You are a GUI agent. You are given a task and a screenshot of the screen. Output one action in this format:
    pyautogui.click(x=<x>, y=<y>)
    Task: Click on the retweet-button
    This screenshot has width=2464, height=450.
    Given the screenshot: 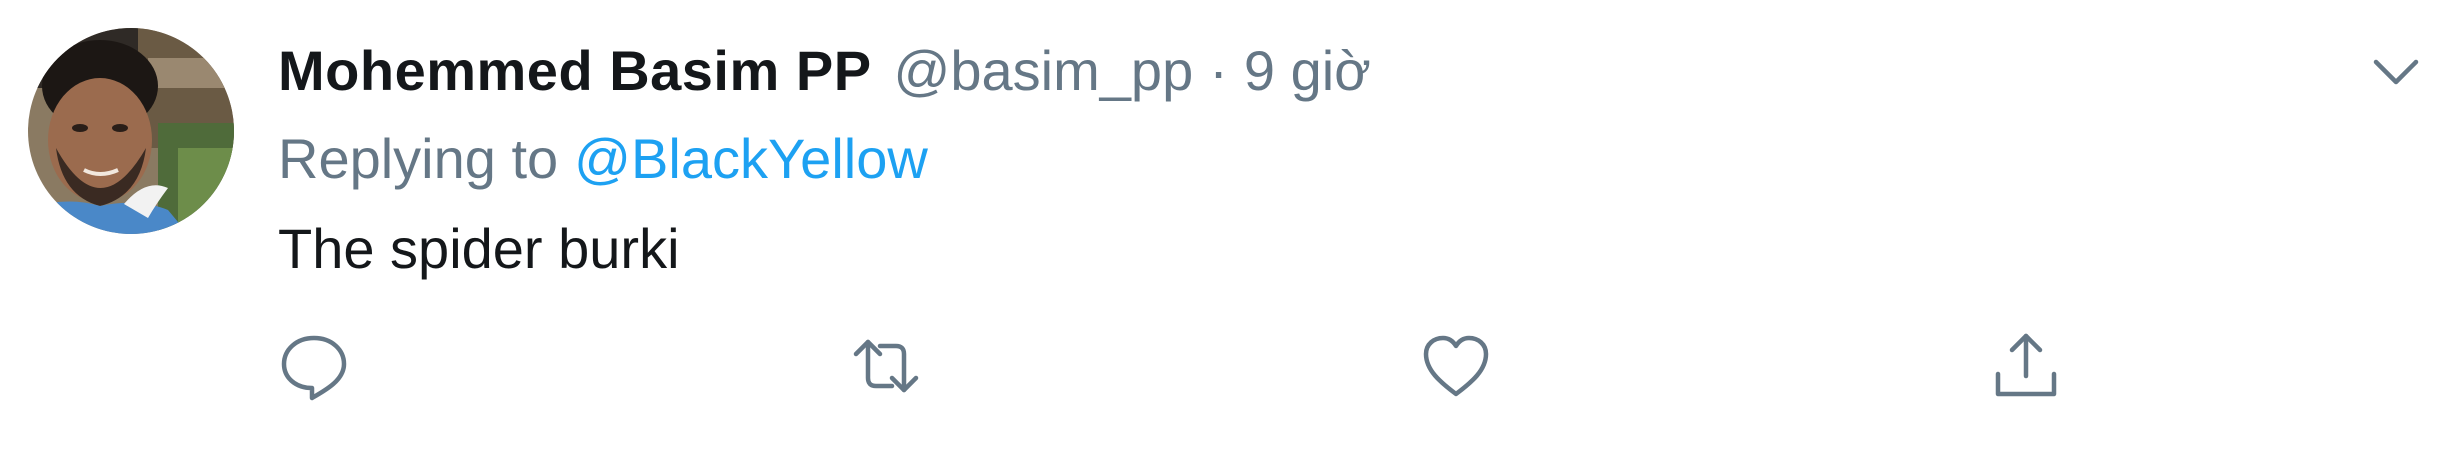 What is the action you would take?
    pyautogui.click(x=886, y=366)
    